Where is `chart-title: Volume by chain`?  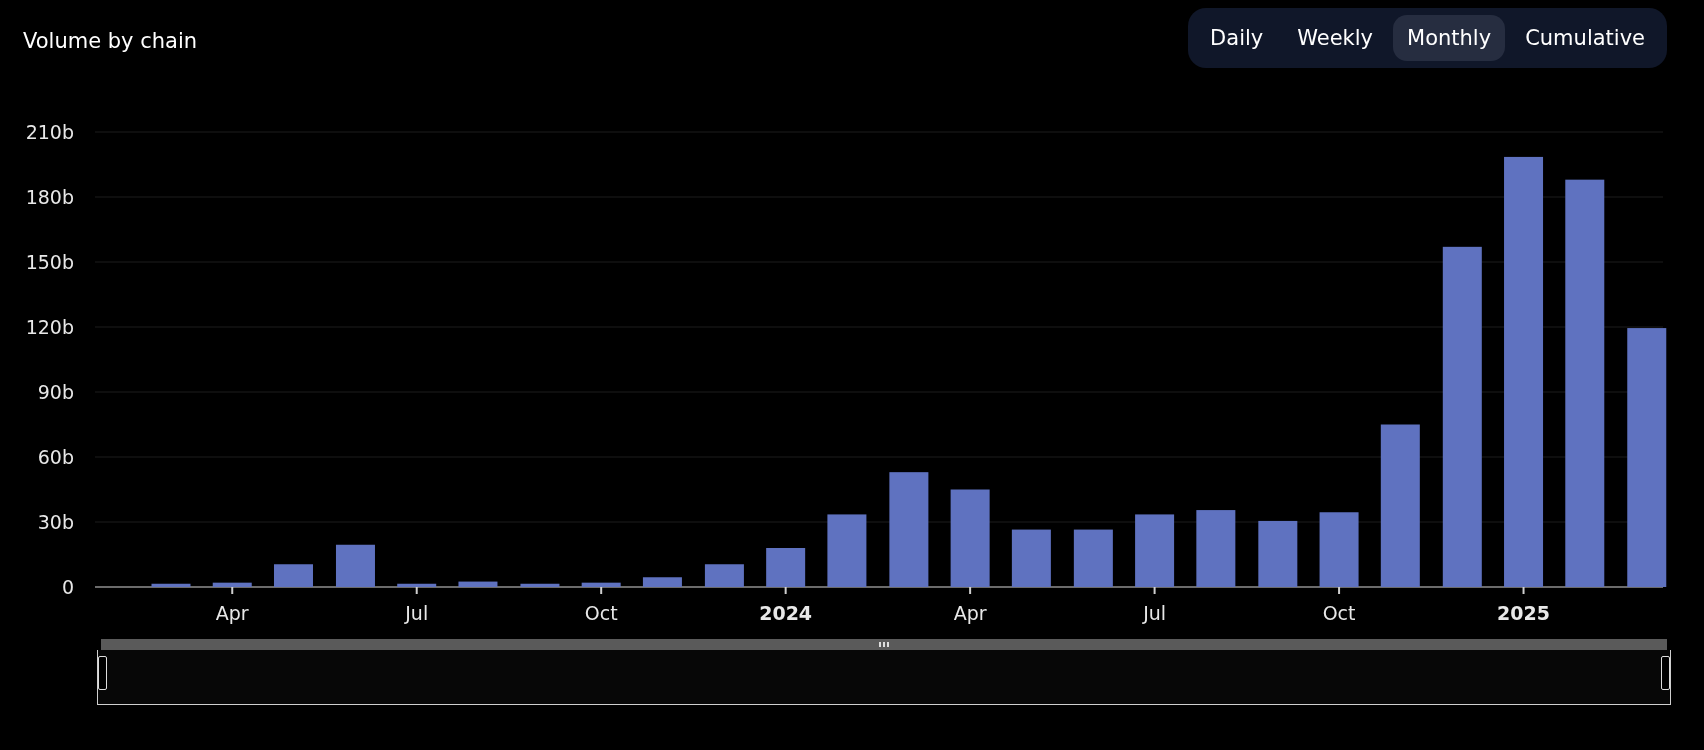
chart-title: Volume by chain is located at coordinates (110, 41).